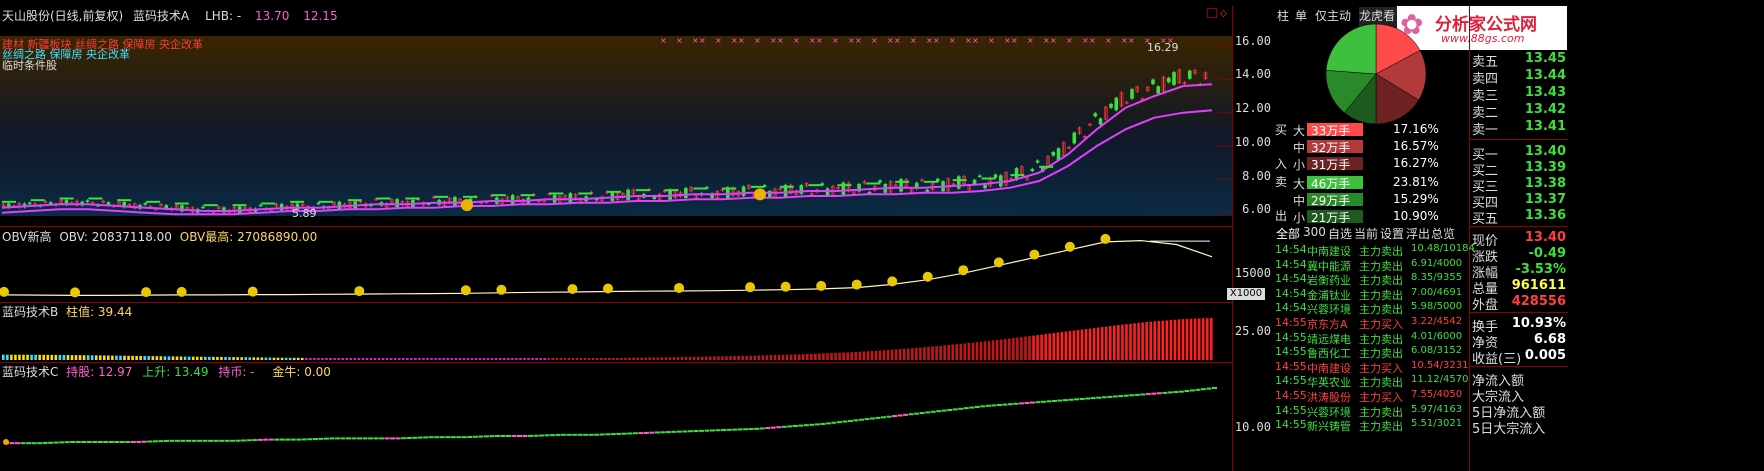 This screenshot has height=471, width=1764. Describe the element at coordinates (1519, 94) in the screenshot. I see `sell-quote-row: 卖三 13.43` at that location.